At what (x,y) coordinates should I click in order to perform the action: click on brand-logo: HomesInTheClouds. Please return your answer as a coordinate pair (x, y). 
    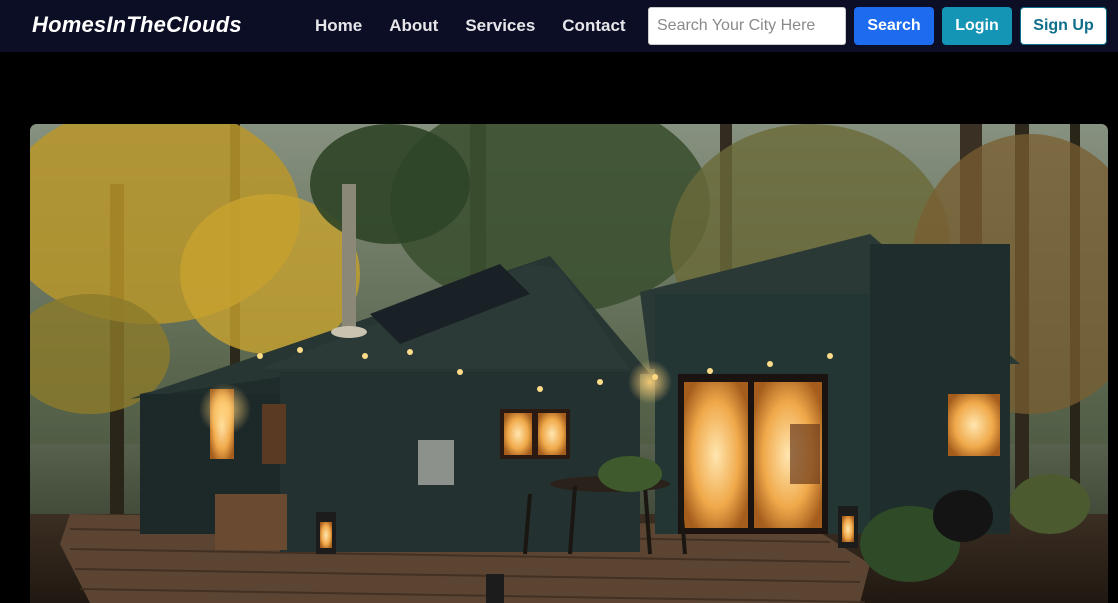
    Looking at the image, I should click on (137, 25).